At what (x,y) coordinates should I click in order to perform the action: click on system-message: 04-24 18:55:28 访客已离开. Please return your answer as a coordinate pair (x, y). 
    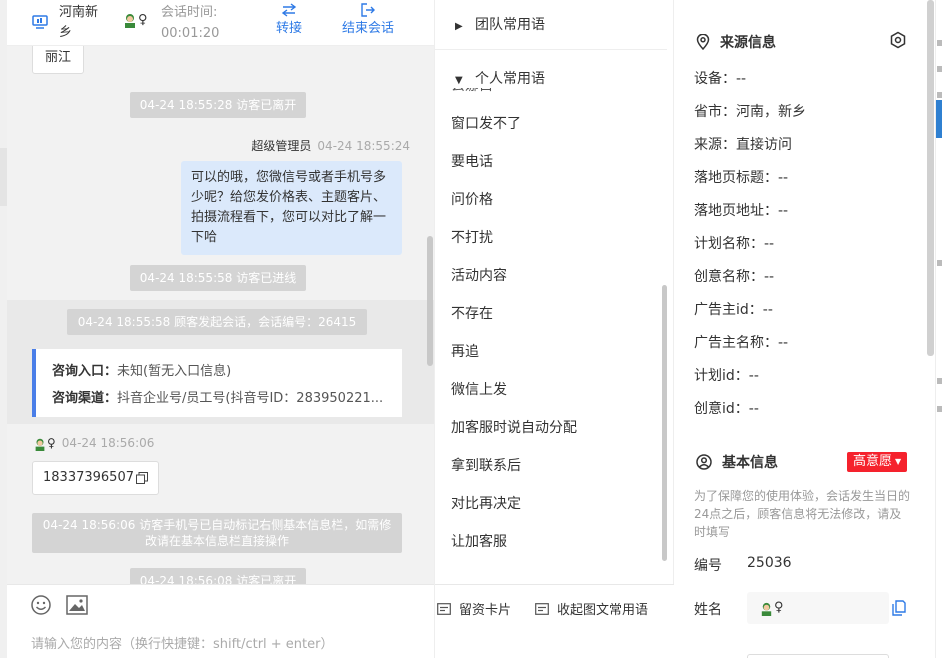
    Looking at the image, I should click on (218, 105).